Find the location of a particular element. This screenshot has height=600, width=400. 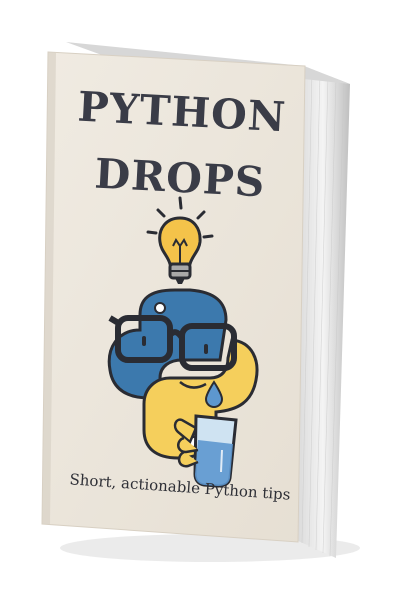

book-title-line-2: DROPS is located at coordinates (180, 178).